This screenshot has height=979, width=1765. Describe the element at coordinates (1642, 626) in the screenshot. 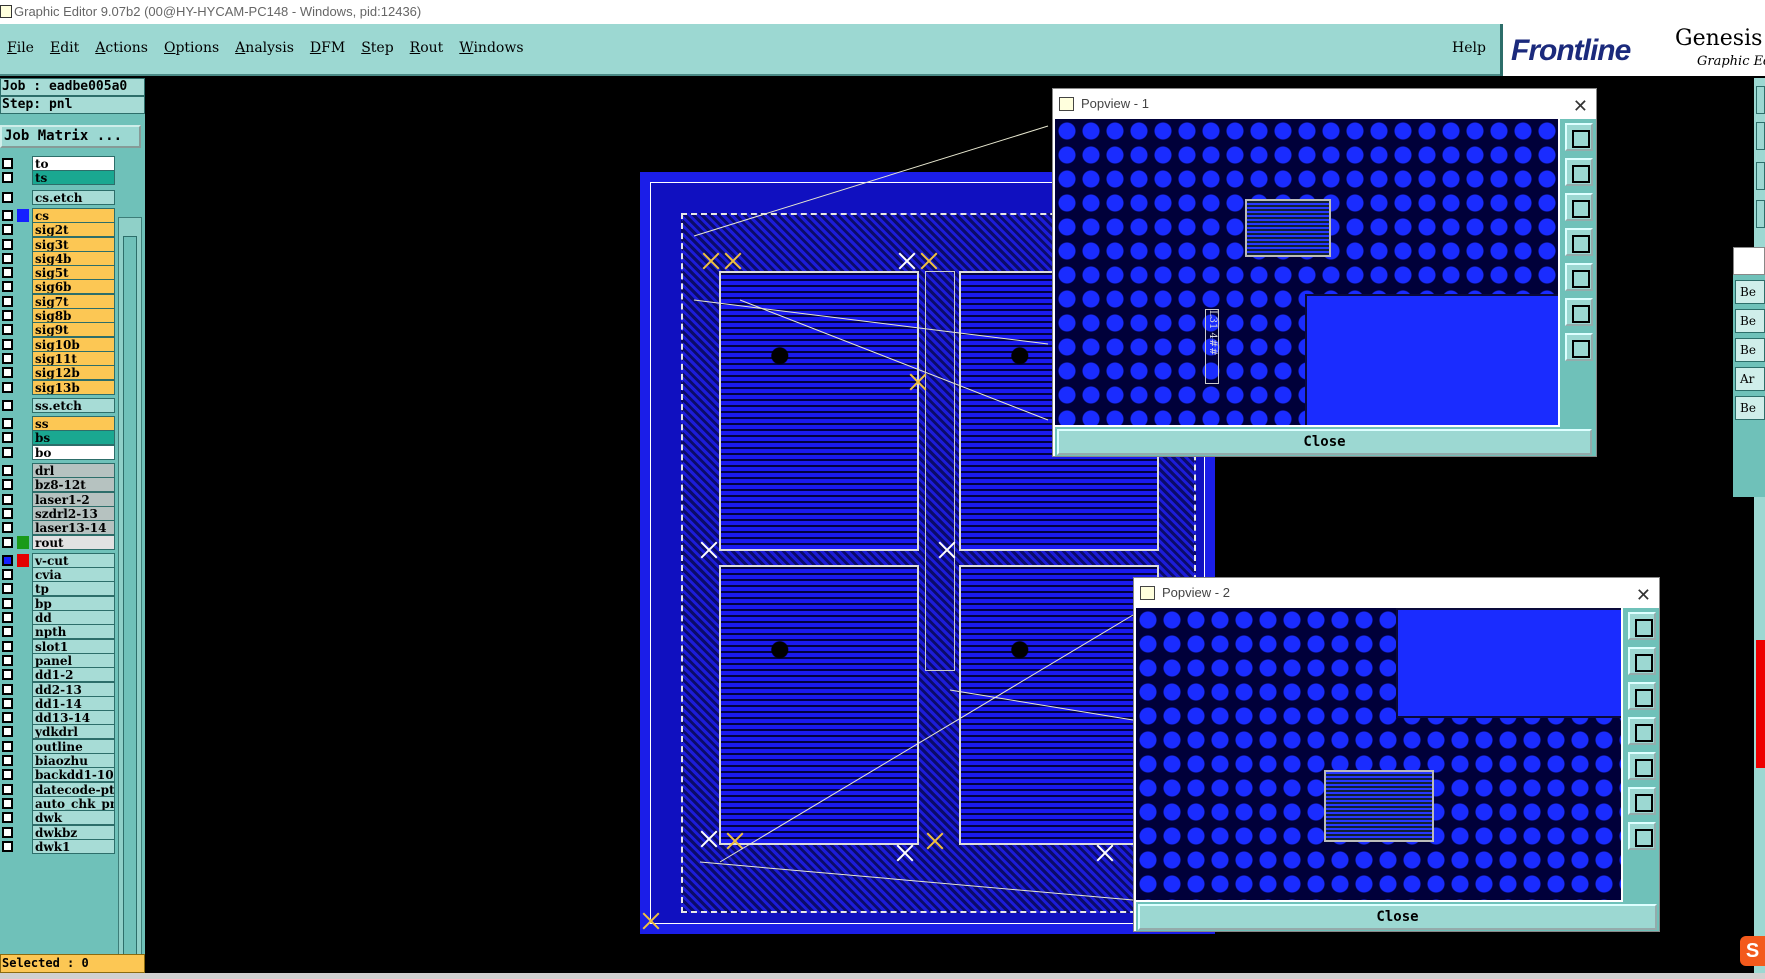

I see `fit-icon` at that location.